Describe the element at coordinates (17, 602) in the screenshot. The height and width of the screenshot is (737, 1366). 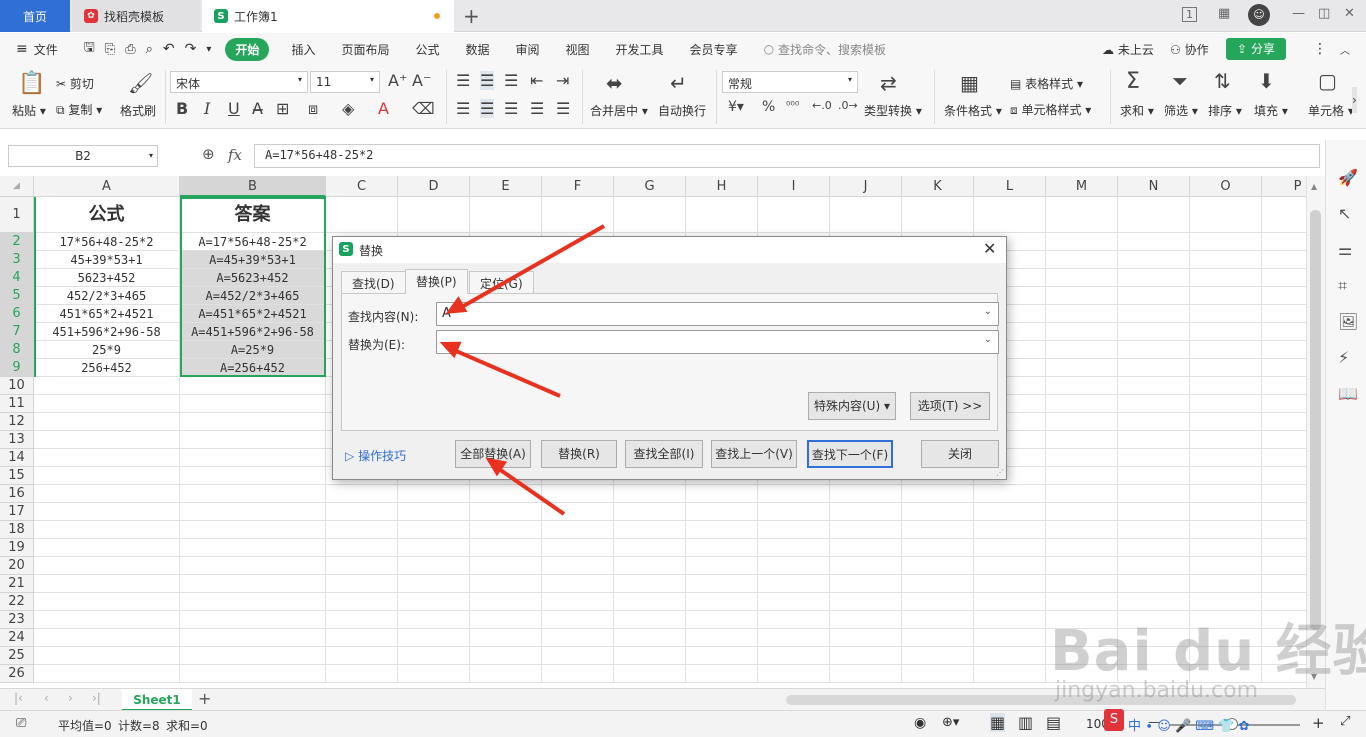
I see `row-header-22: 22` at that location.